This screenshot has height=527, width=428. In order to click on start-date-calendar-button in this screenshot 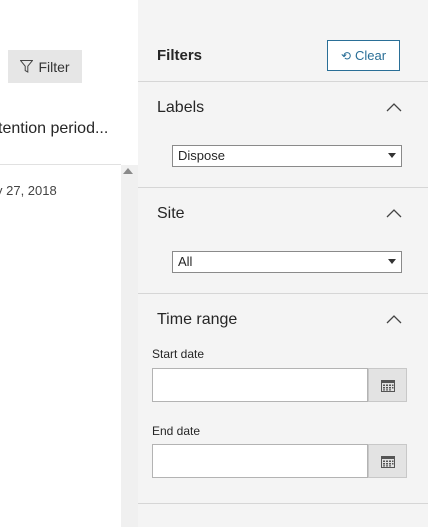, I will do `click(387, 385)`.